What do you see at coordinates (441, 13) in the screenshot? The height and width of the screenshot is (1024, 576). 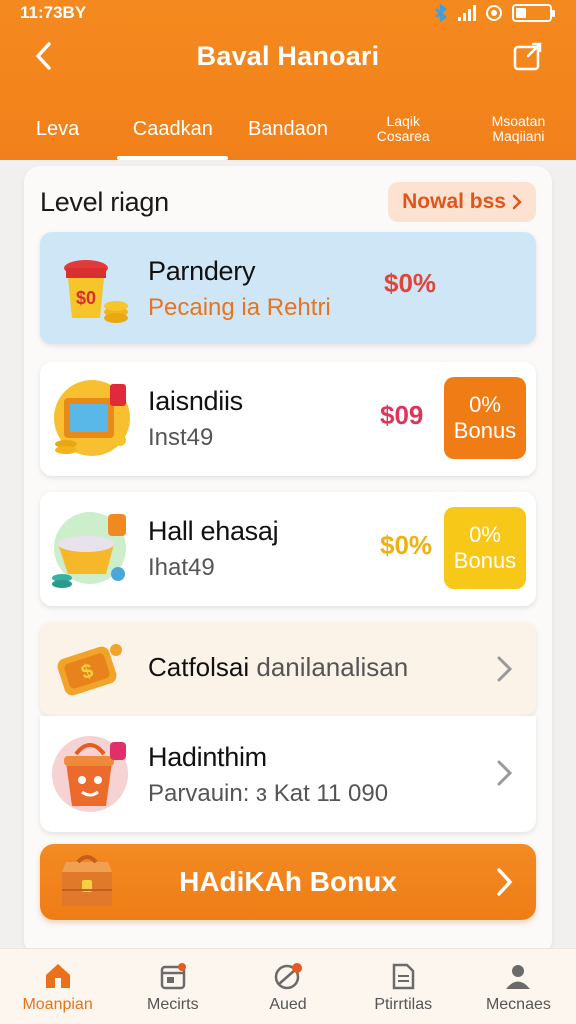 I see `bluetooth-icon` at bounding box center [441, 13].